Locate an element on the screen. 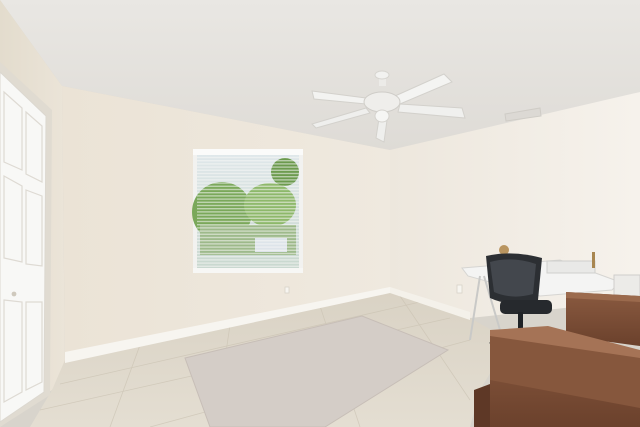  keyboard is located at coordinates (571, 267).